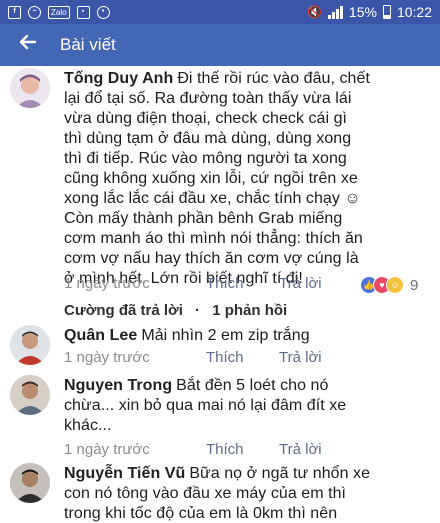 The width and height of the screenshot is (440, 523). I want to click on reaction-summary: 👍 ♥ ☺ 9, so click(389, 285).